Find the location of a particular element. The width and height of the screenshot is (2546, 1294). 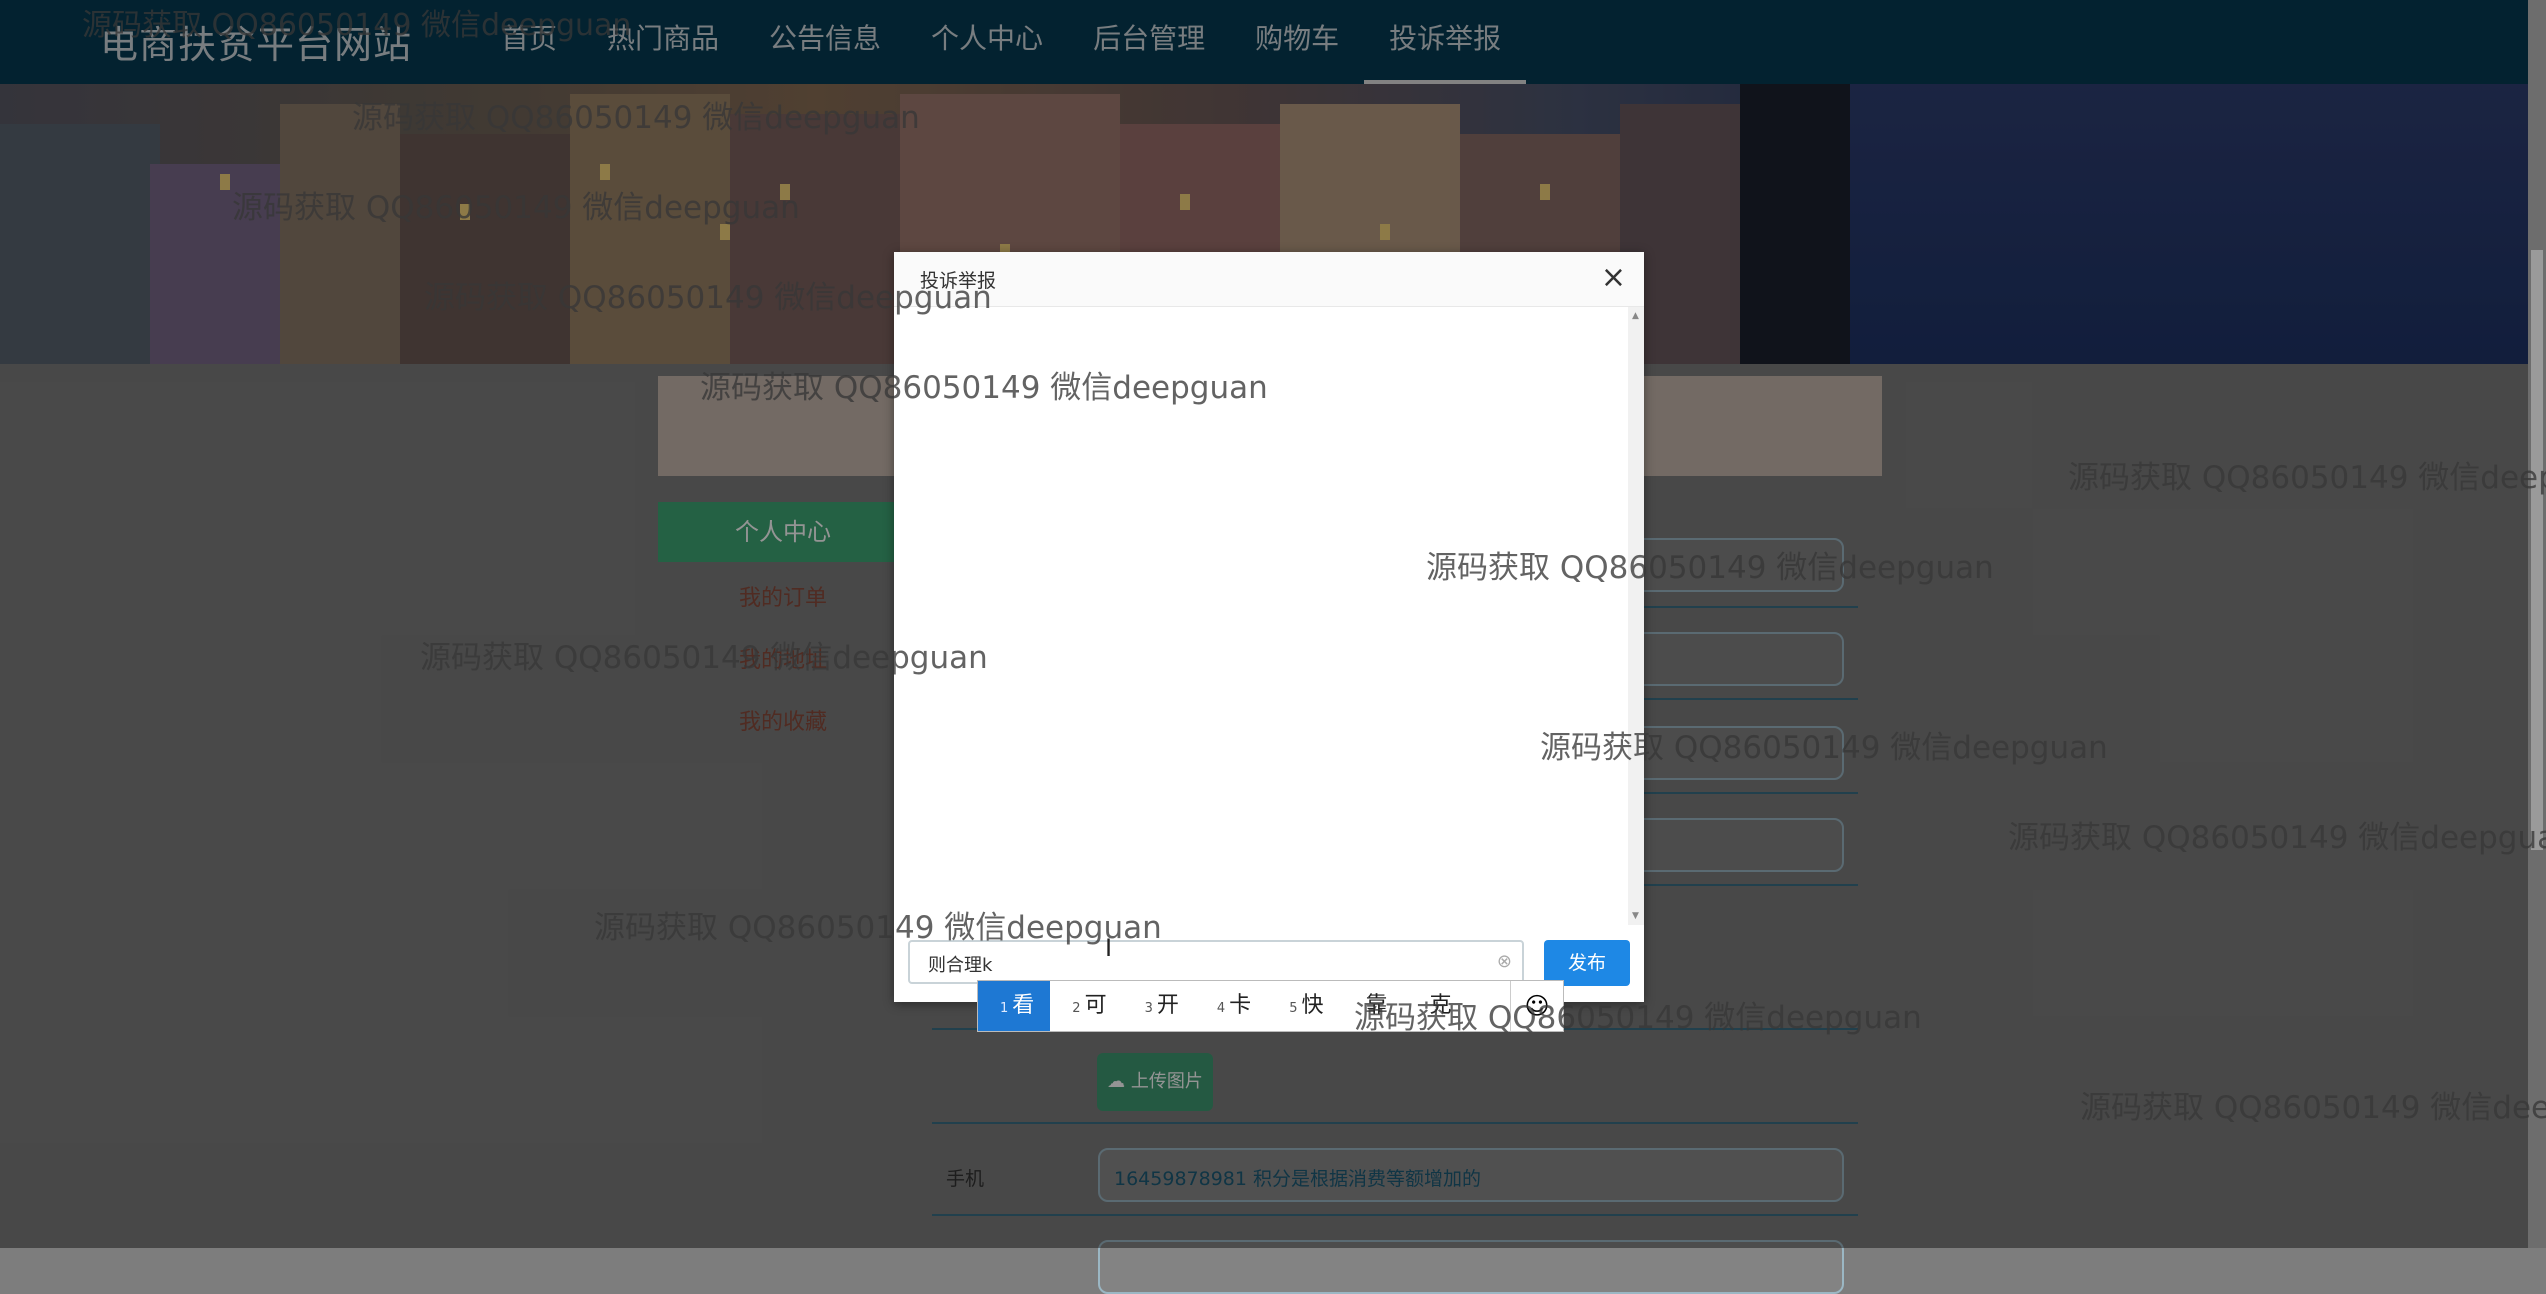

scroll-up-icon: ▲ is located at coordinates (1635, 316).